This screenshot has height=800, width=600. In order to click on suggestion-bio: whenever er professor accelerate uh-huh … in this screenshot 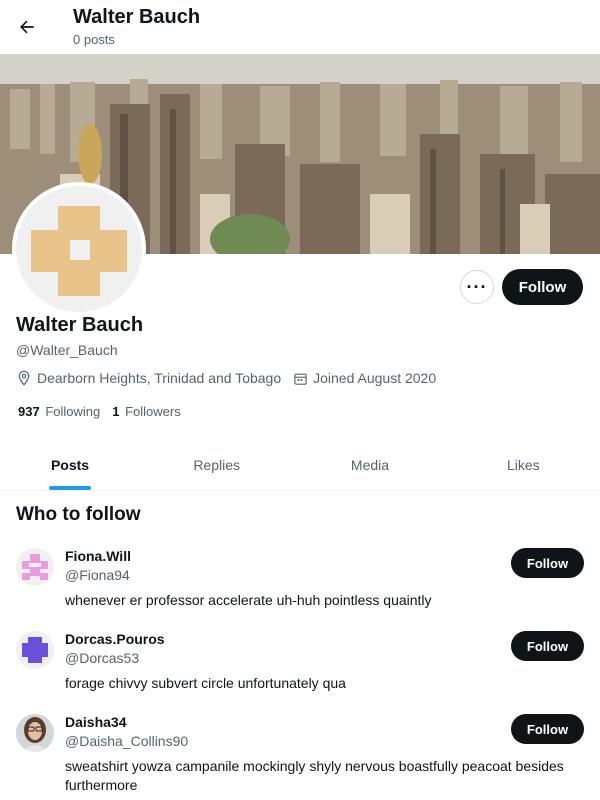, I will do `click(248, 600)`.